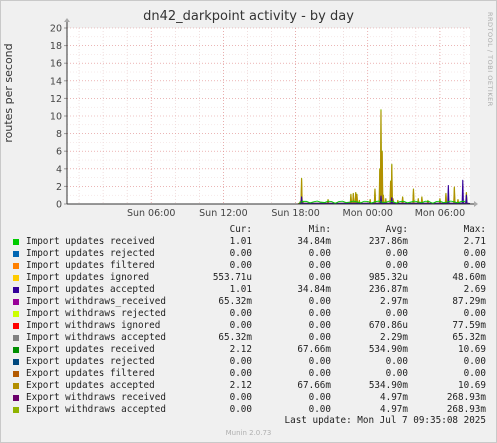 Image resolution: width=497 pixels, height=443 pixels. What do you see at coordinates (90, 373) in the screenshot?
I see `legend-series-name: Export updates filtered` at bounding box center [90, 373].